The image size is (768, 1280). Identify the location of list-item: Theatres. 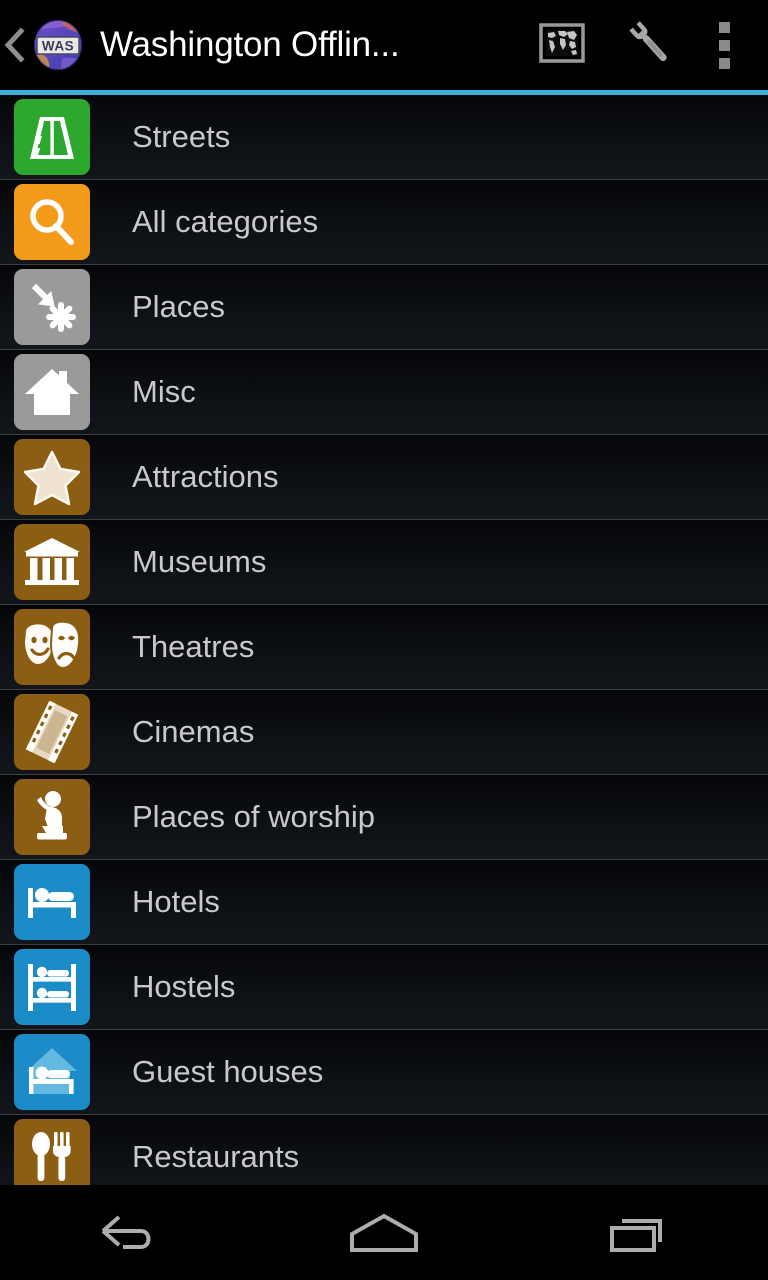
(384, 647).